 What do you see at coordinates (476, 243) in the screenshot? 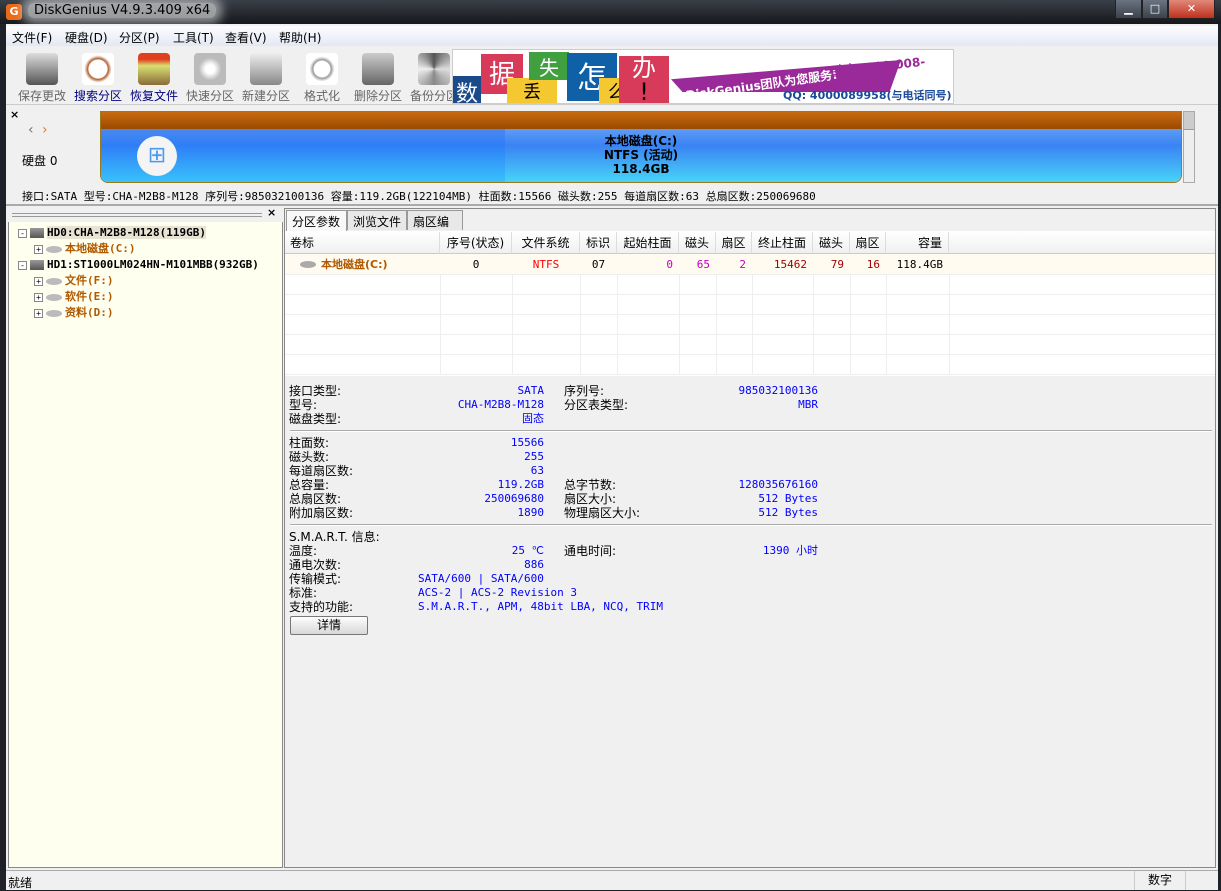
I see `column-header: 序号(状态)` at bounding box center [476, 243].